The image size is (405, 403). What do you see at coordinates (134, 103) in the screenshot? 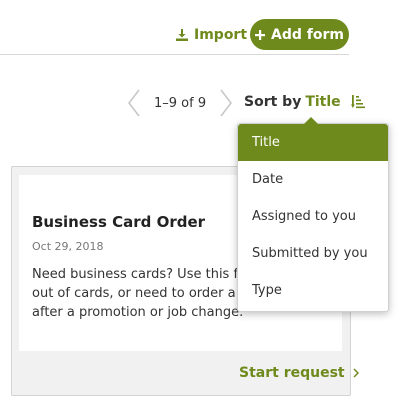
I see `chevron-left-icon` at bounding box center [134, 103].